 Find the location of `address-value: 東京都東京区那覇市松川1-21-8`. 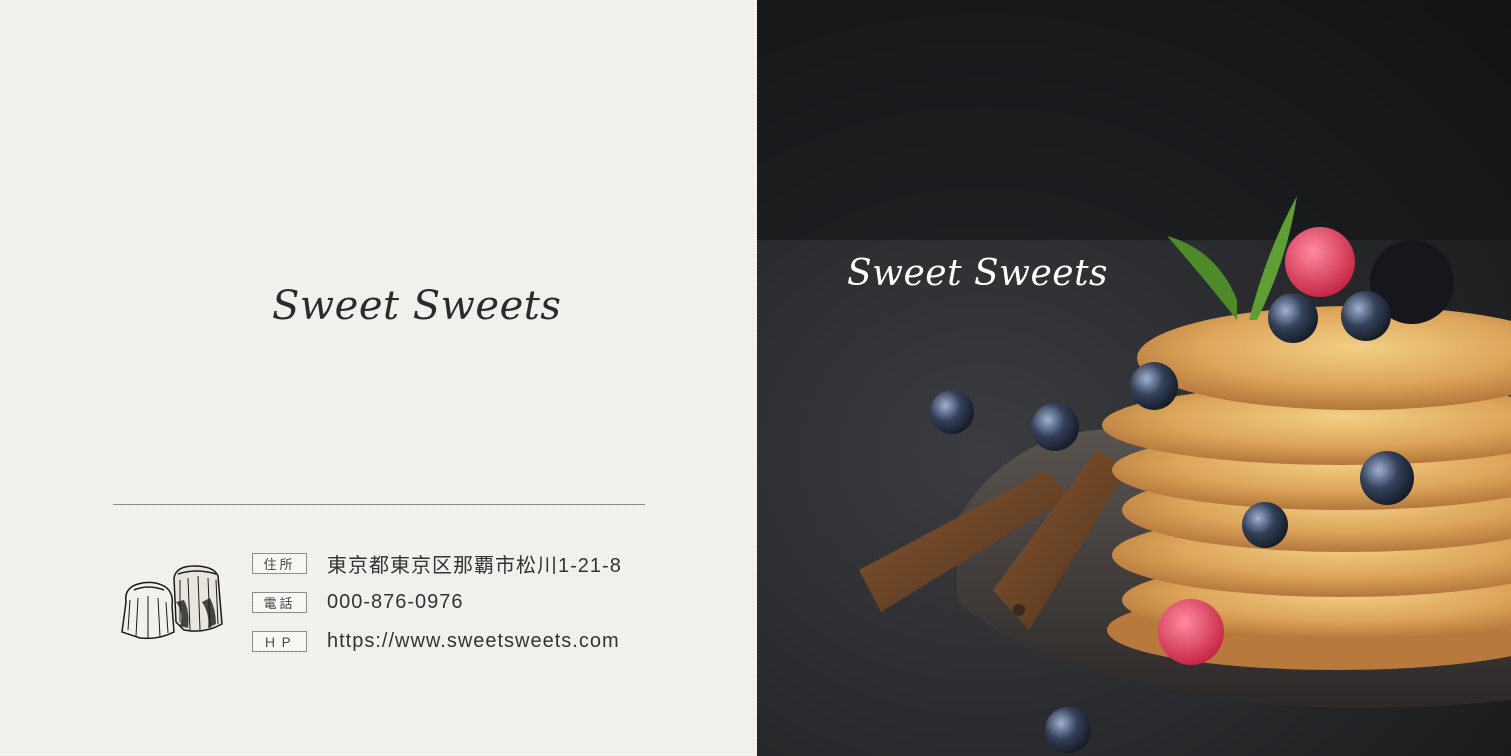

address-value: 東京都東京区那覇市松川1-21-8 is located at coordinates (474, 565).